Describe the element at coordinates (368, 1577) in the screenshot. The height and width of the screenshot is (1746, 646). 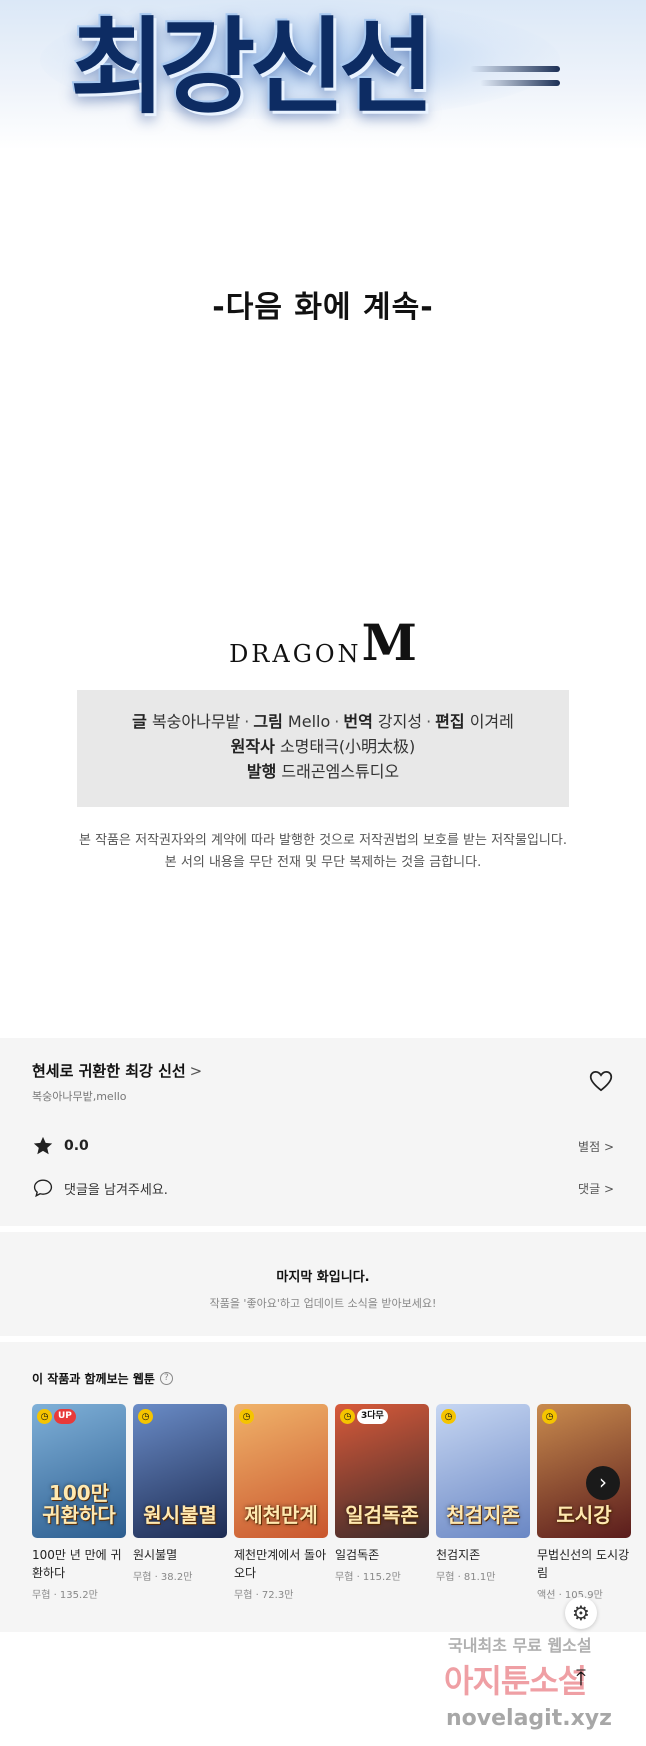
I see `recommendation-meta: 무협 · 115.2만` at that location.